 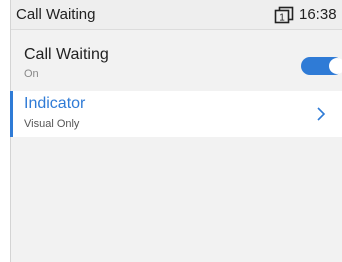 What do you see at coordinates (52, 124) in the screenshot?
I see `setting-value: Visual Only` at bounding box center [52, 124].